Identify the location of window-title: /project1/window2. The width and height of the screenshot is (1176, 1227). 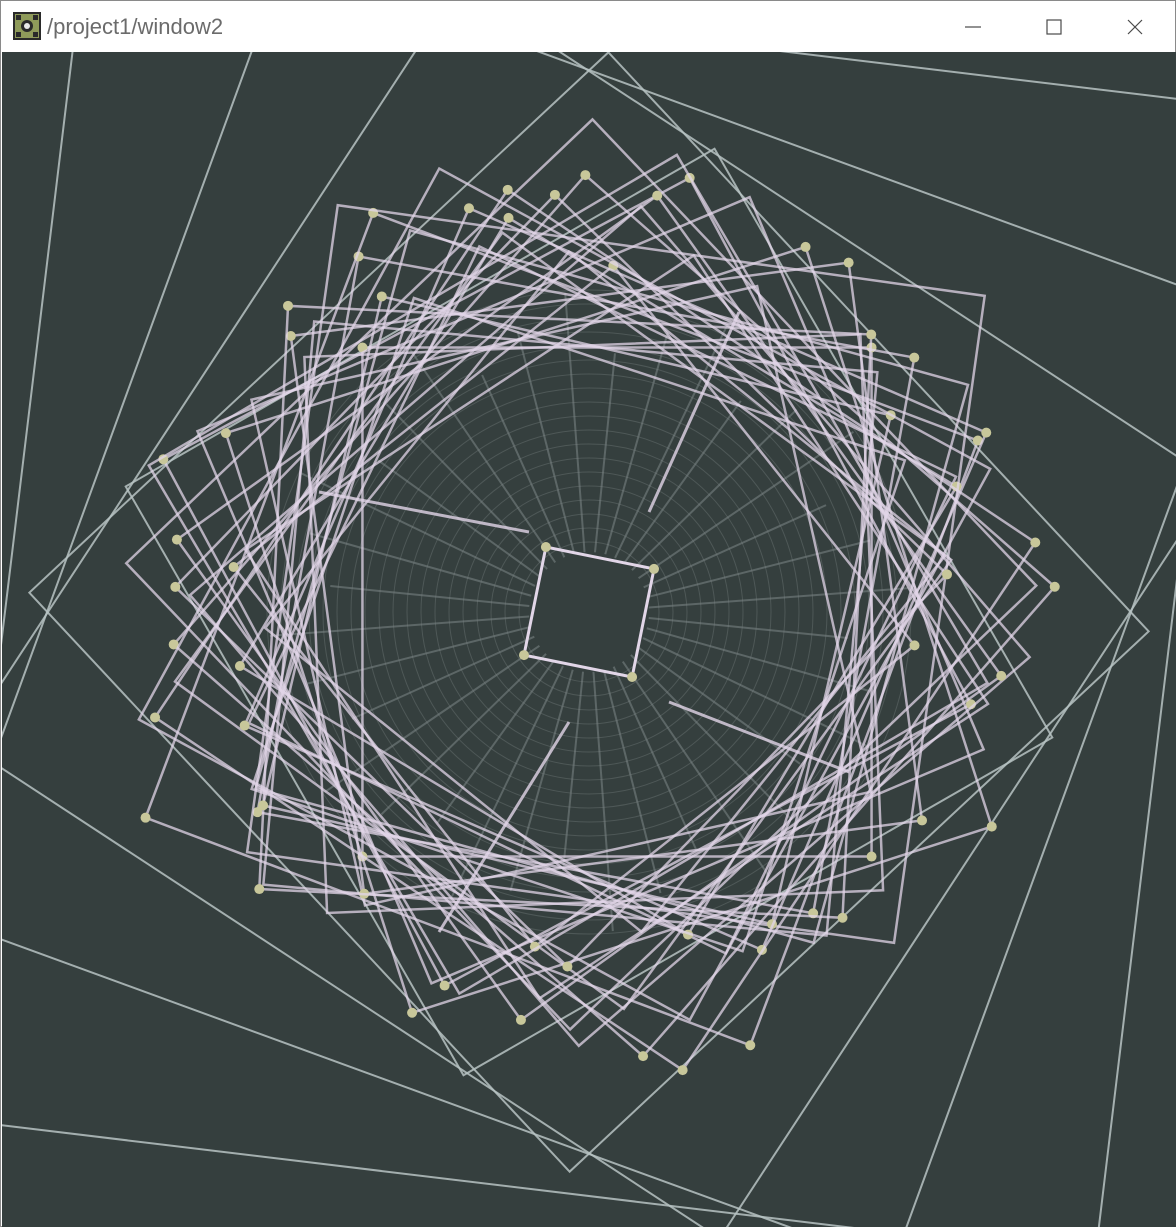
(135, 26).